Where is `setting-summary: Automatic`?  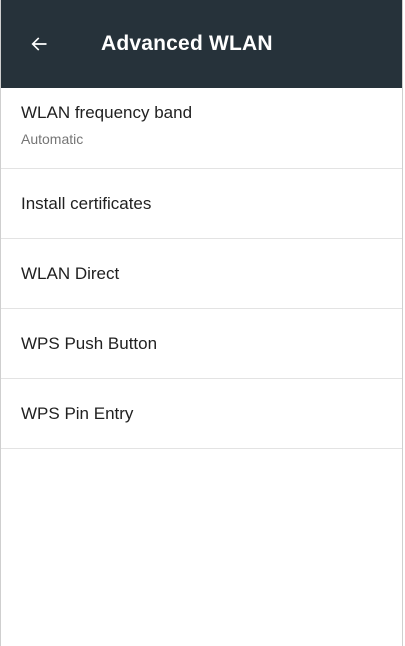 setting-summary: Automatic is located at coordinates (52, 139).